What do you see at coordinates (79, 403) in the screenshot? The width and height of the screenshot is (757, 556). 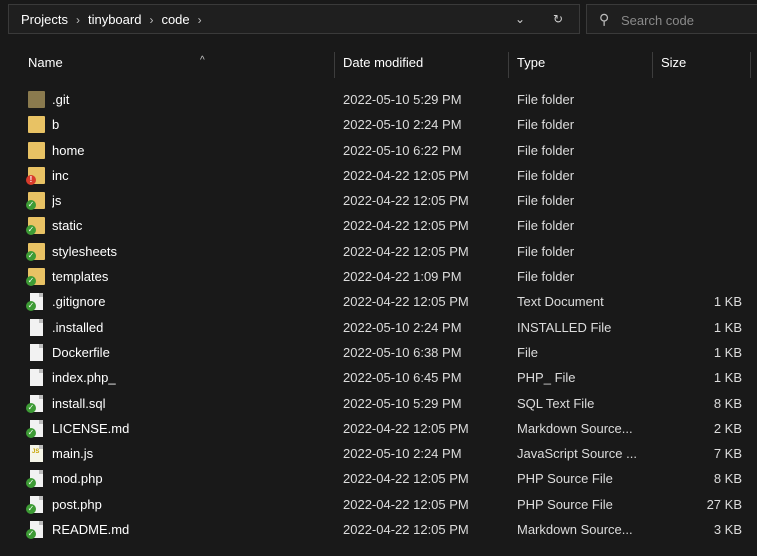 I see `file-name: install.sql` at bounding box center [79, 403].